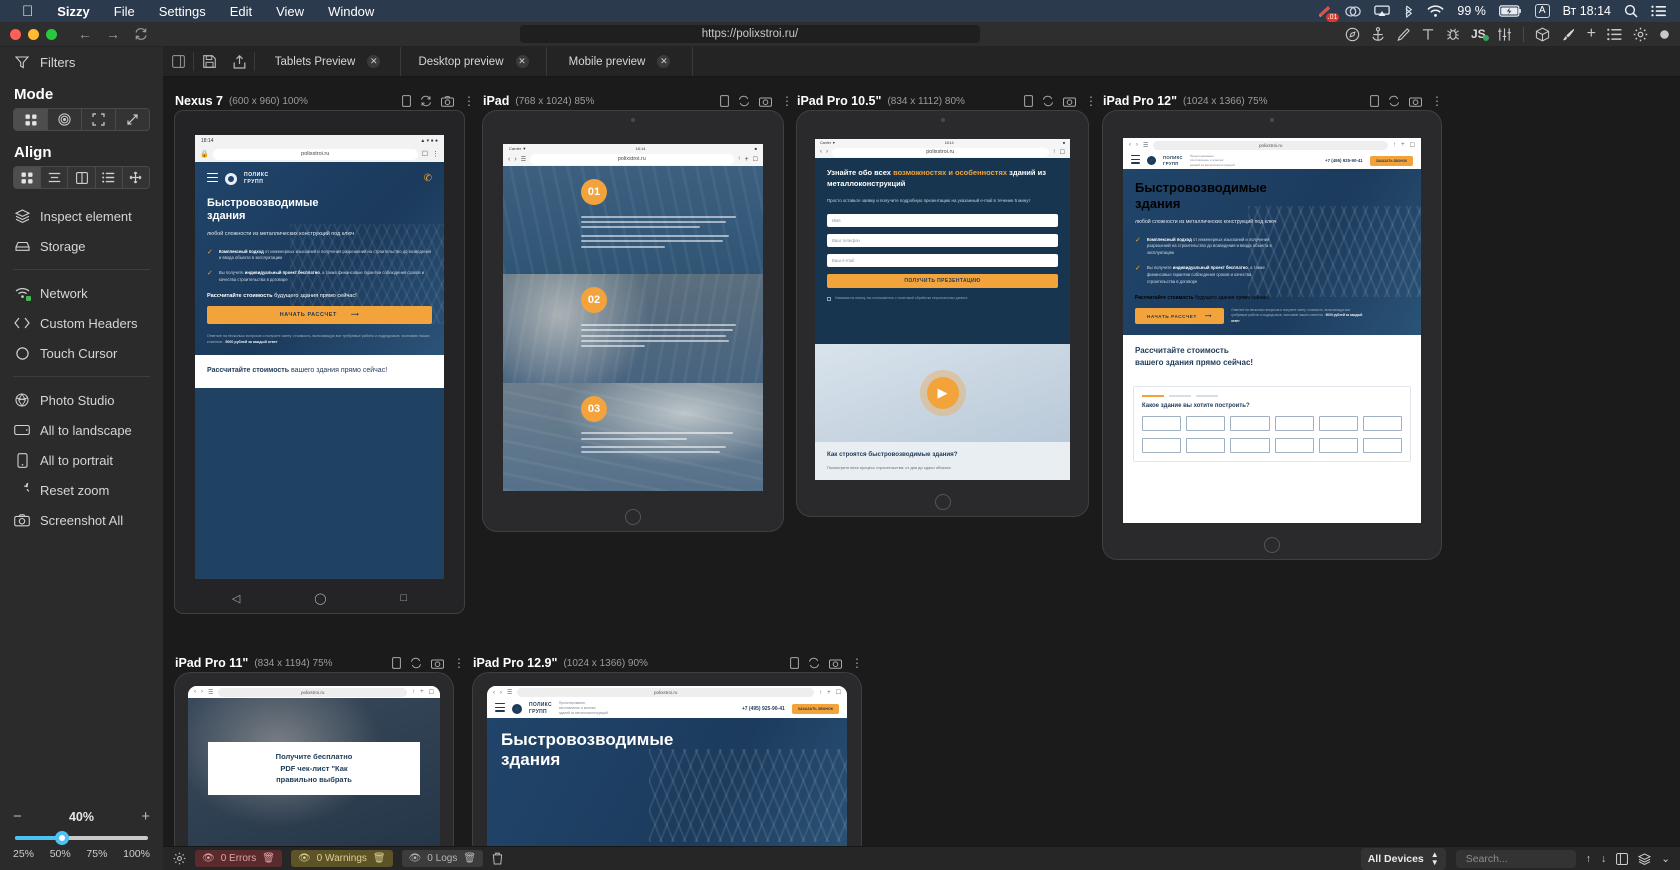 Image resolution: width=1680 pixels, height=870 pixels. Describe the element at coordinates (241, 11) in the screenshot. I see `menu-item-edit: Edit` at that location.